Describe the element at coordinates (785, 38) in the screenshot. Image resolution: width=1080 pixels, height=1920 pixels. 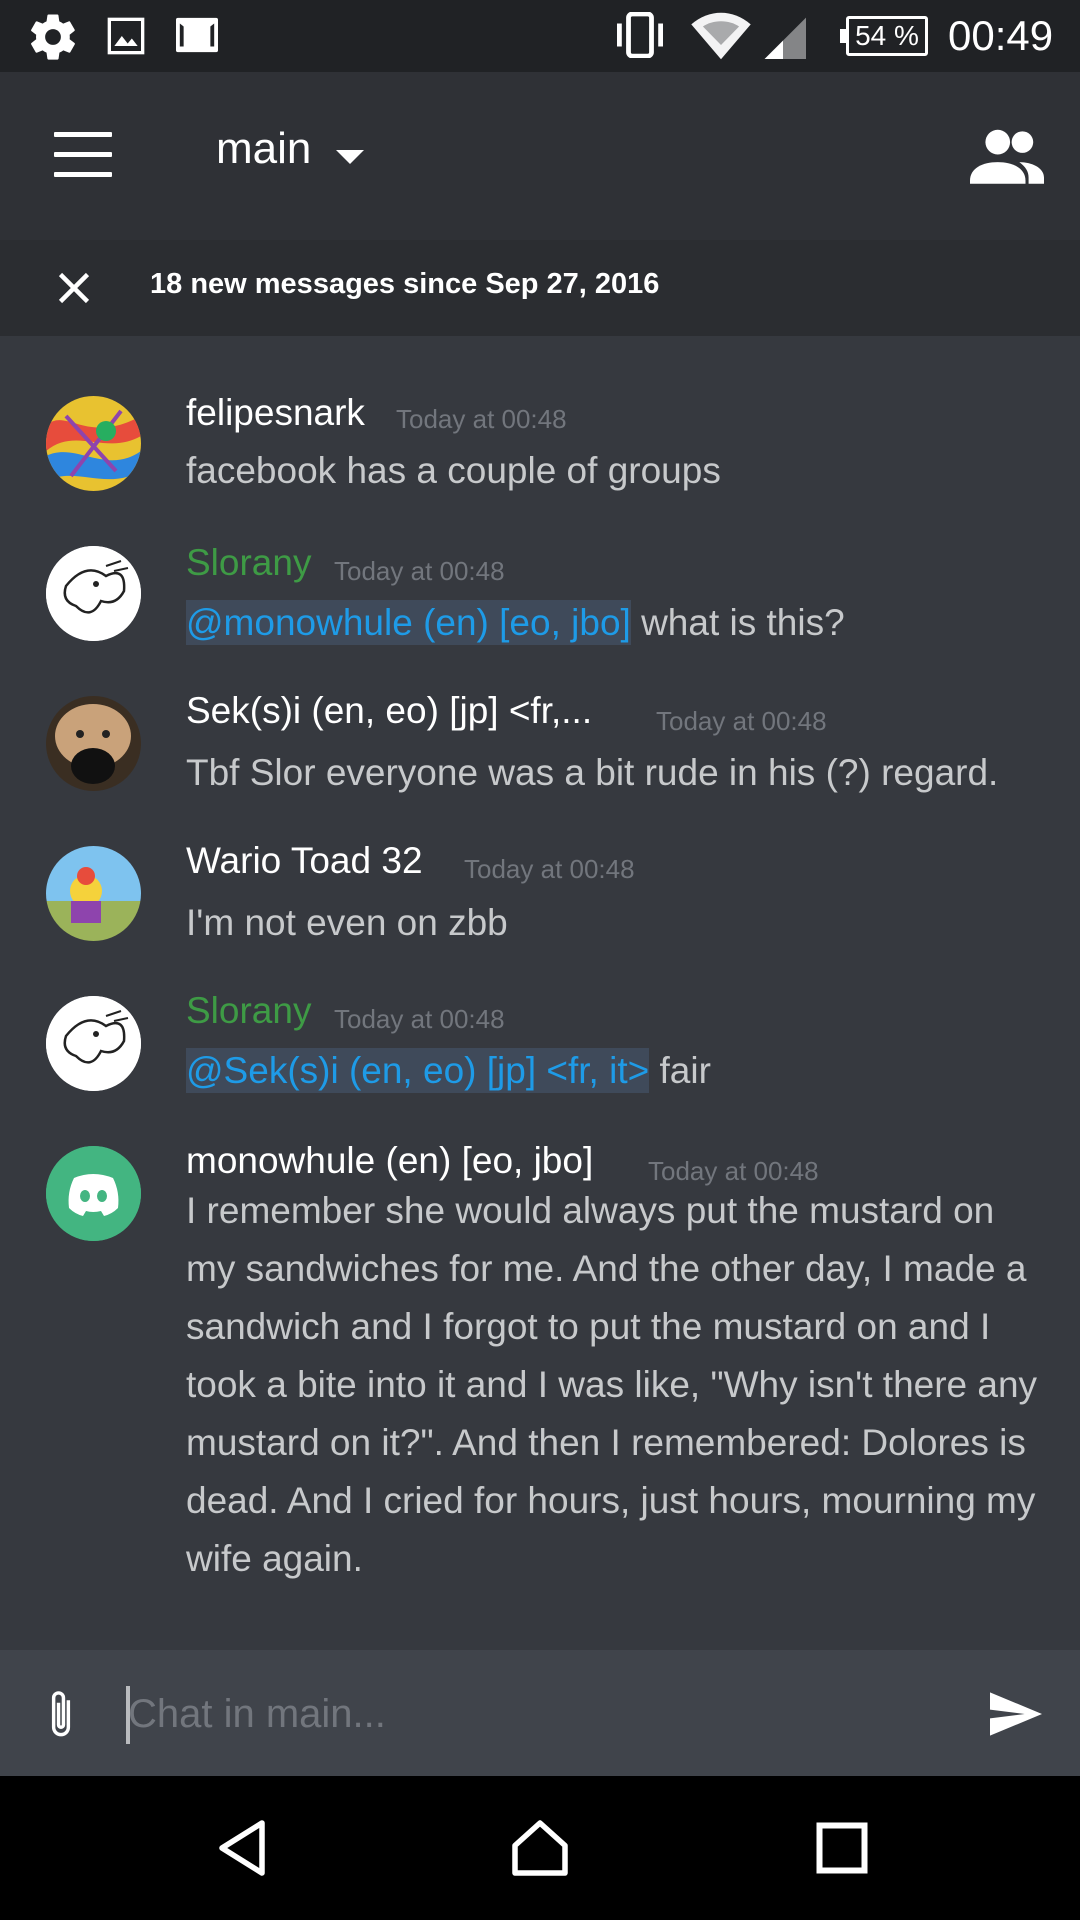
I see `signal-icon` at that location.